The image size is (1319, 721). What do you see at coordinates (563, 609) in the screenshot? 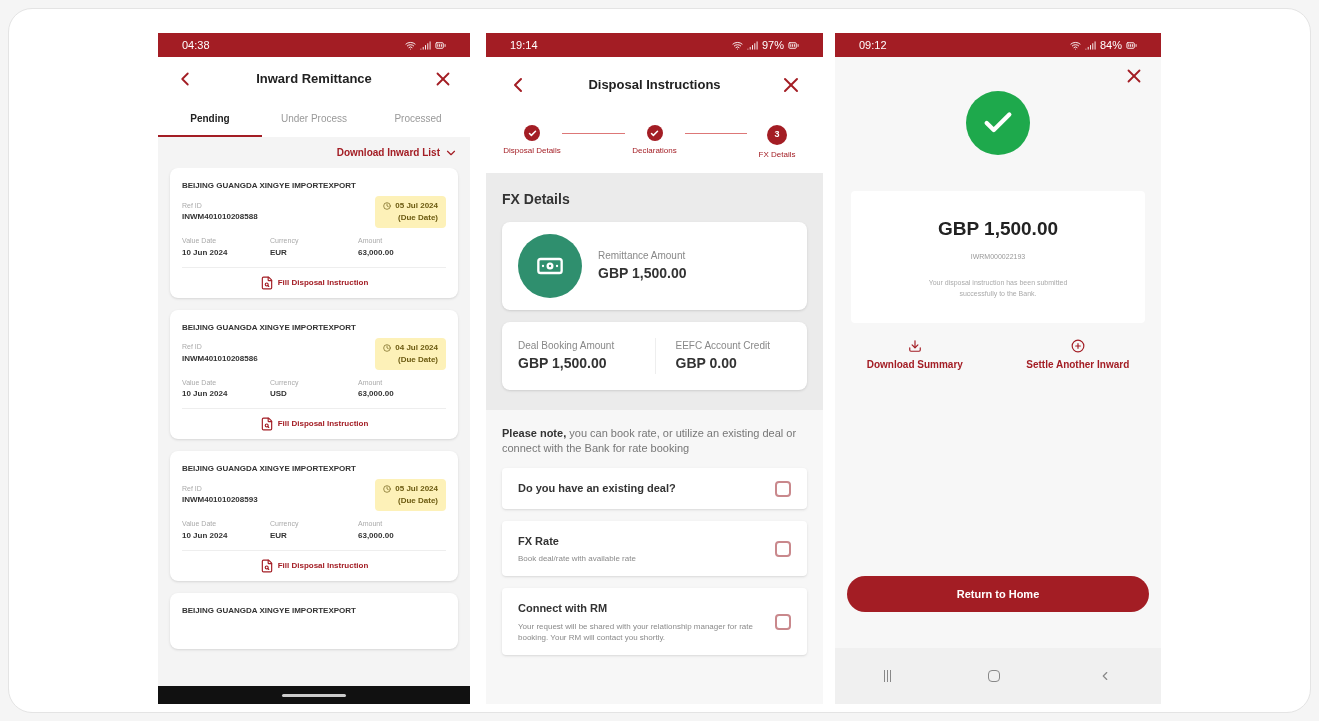
I see `option-title: Connect with RM` at bounding box center [563, 609].